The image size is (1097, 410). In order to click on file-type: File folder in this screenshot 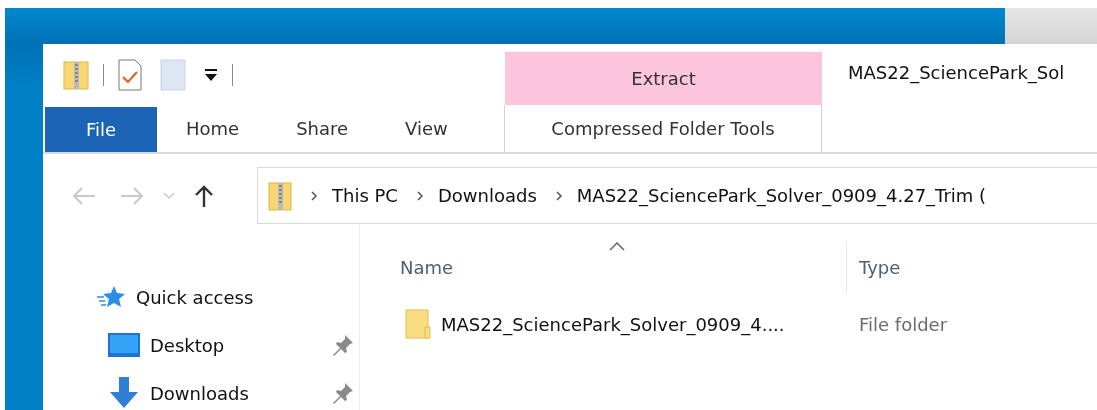, I will do `click(903, 324)`.